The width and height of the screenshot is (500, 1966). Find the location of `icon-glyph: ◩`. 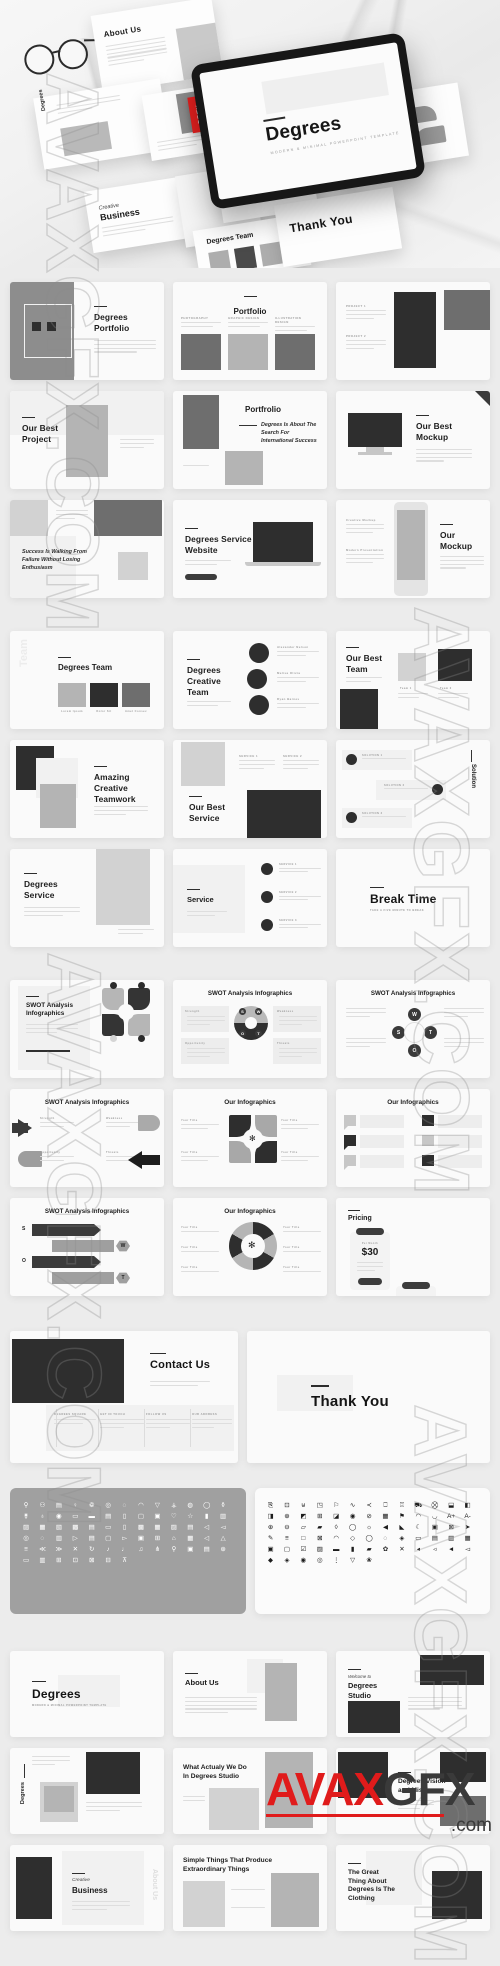

icon-glyph: ◩ is located at coordinates (303, 1516).